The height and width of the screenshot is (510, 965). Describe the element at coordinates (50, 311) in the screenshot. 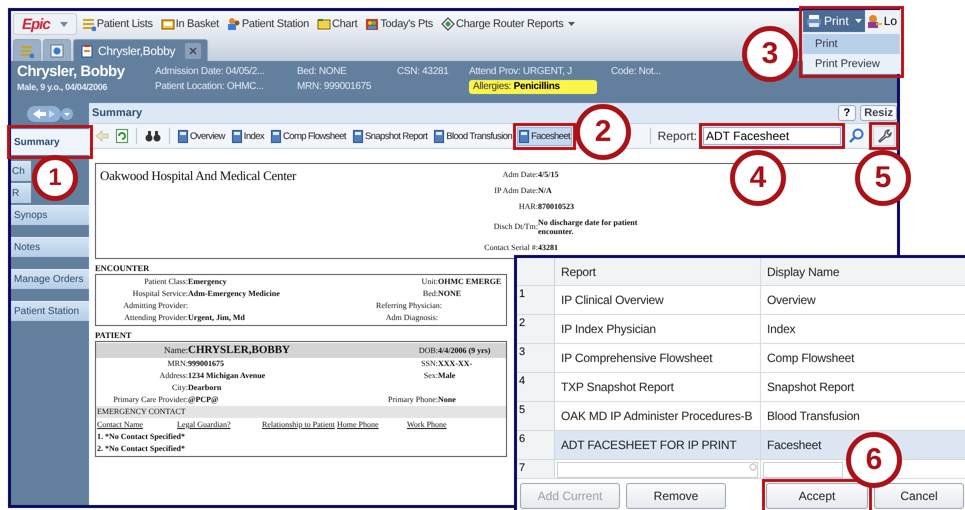

I see `sidebar-item: Patient Station` at that location.